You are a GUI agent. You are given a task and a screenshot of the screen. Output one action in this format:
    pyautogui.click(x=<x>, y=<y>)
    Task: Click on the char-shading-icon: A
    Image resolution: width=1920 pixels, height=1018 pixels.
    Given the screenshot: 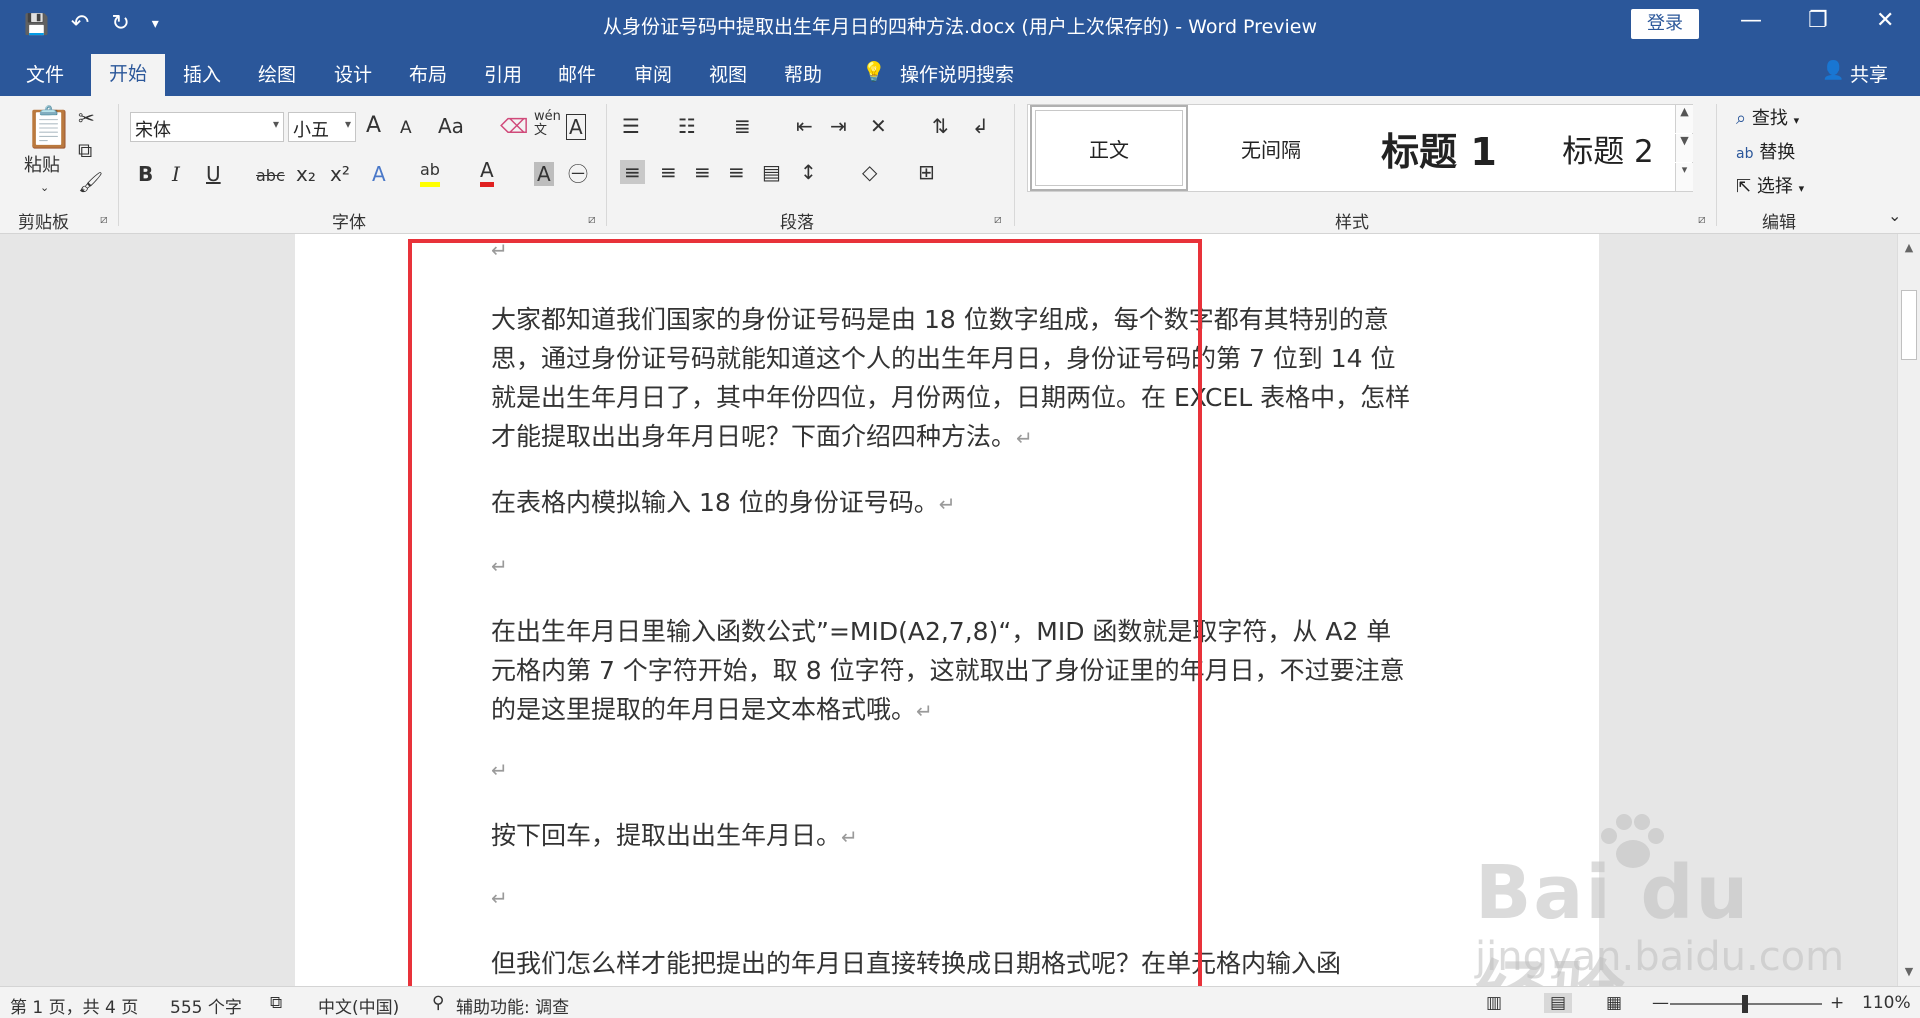 What is the action you would take?
    pyautogui.click(x=544, y=174)
    